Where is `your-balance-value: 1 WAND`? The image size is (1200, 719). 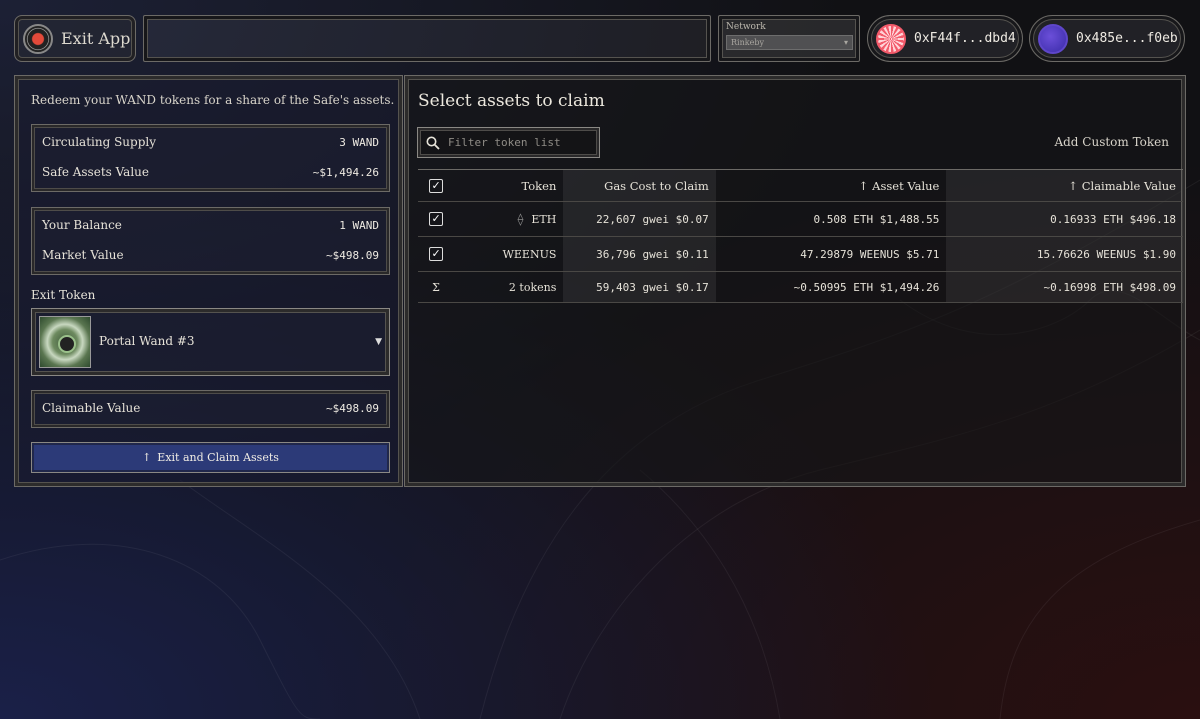 your-balance-value: 1 WAND is located at coordinates (359, 225).